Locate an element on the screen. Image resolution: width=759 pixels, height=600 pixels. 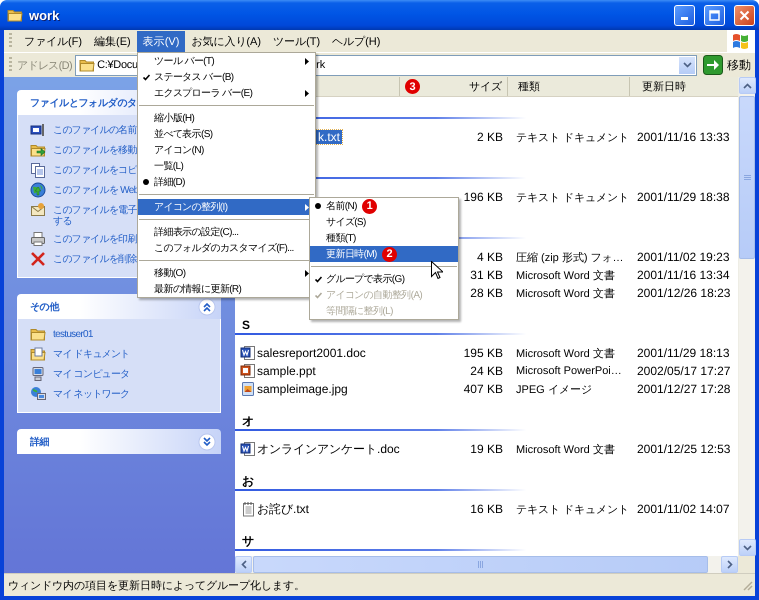
minimize-button is located at coordinates (684, 15).